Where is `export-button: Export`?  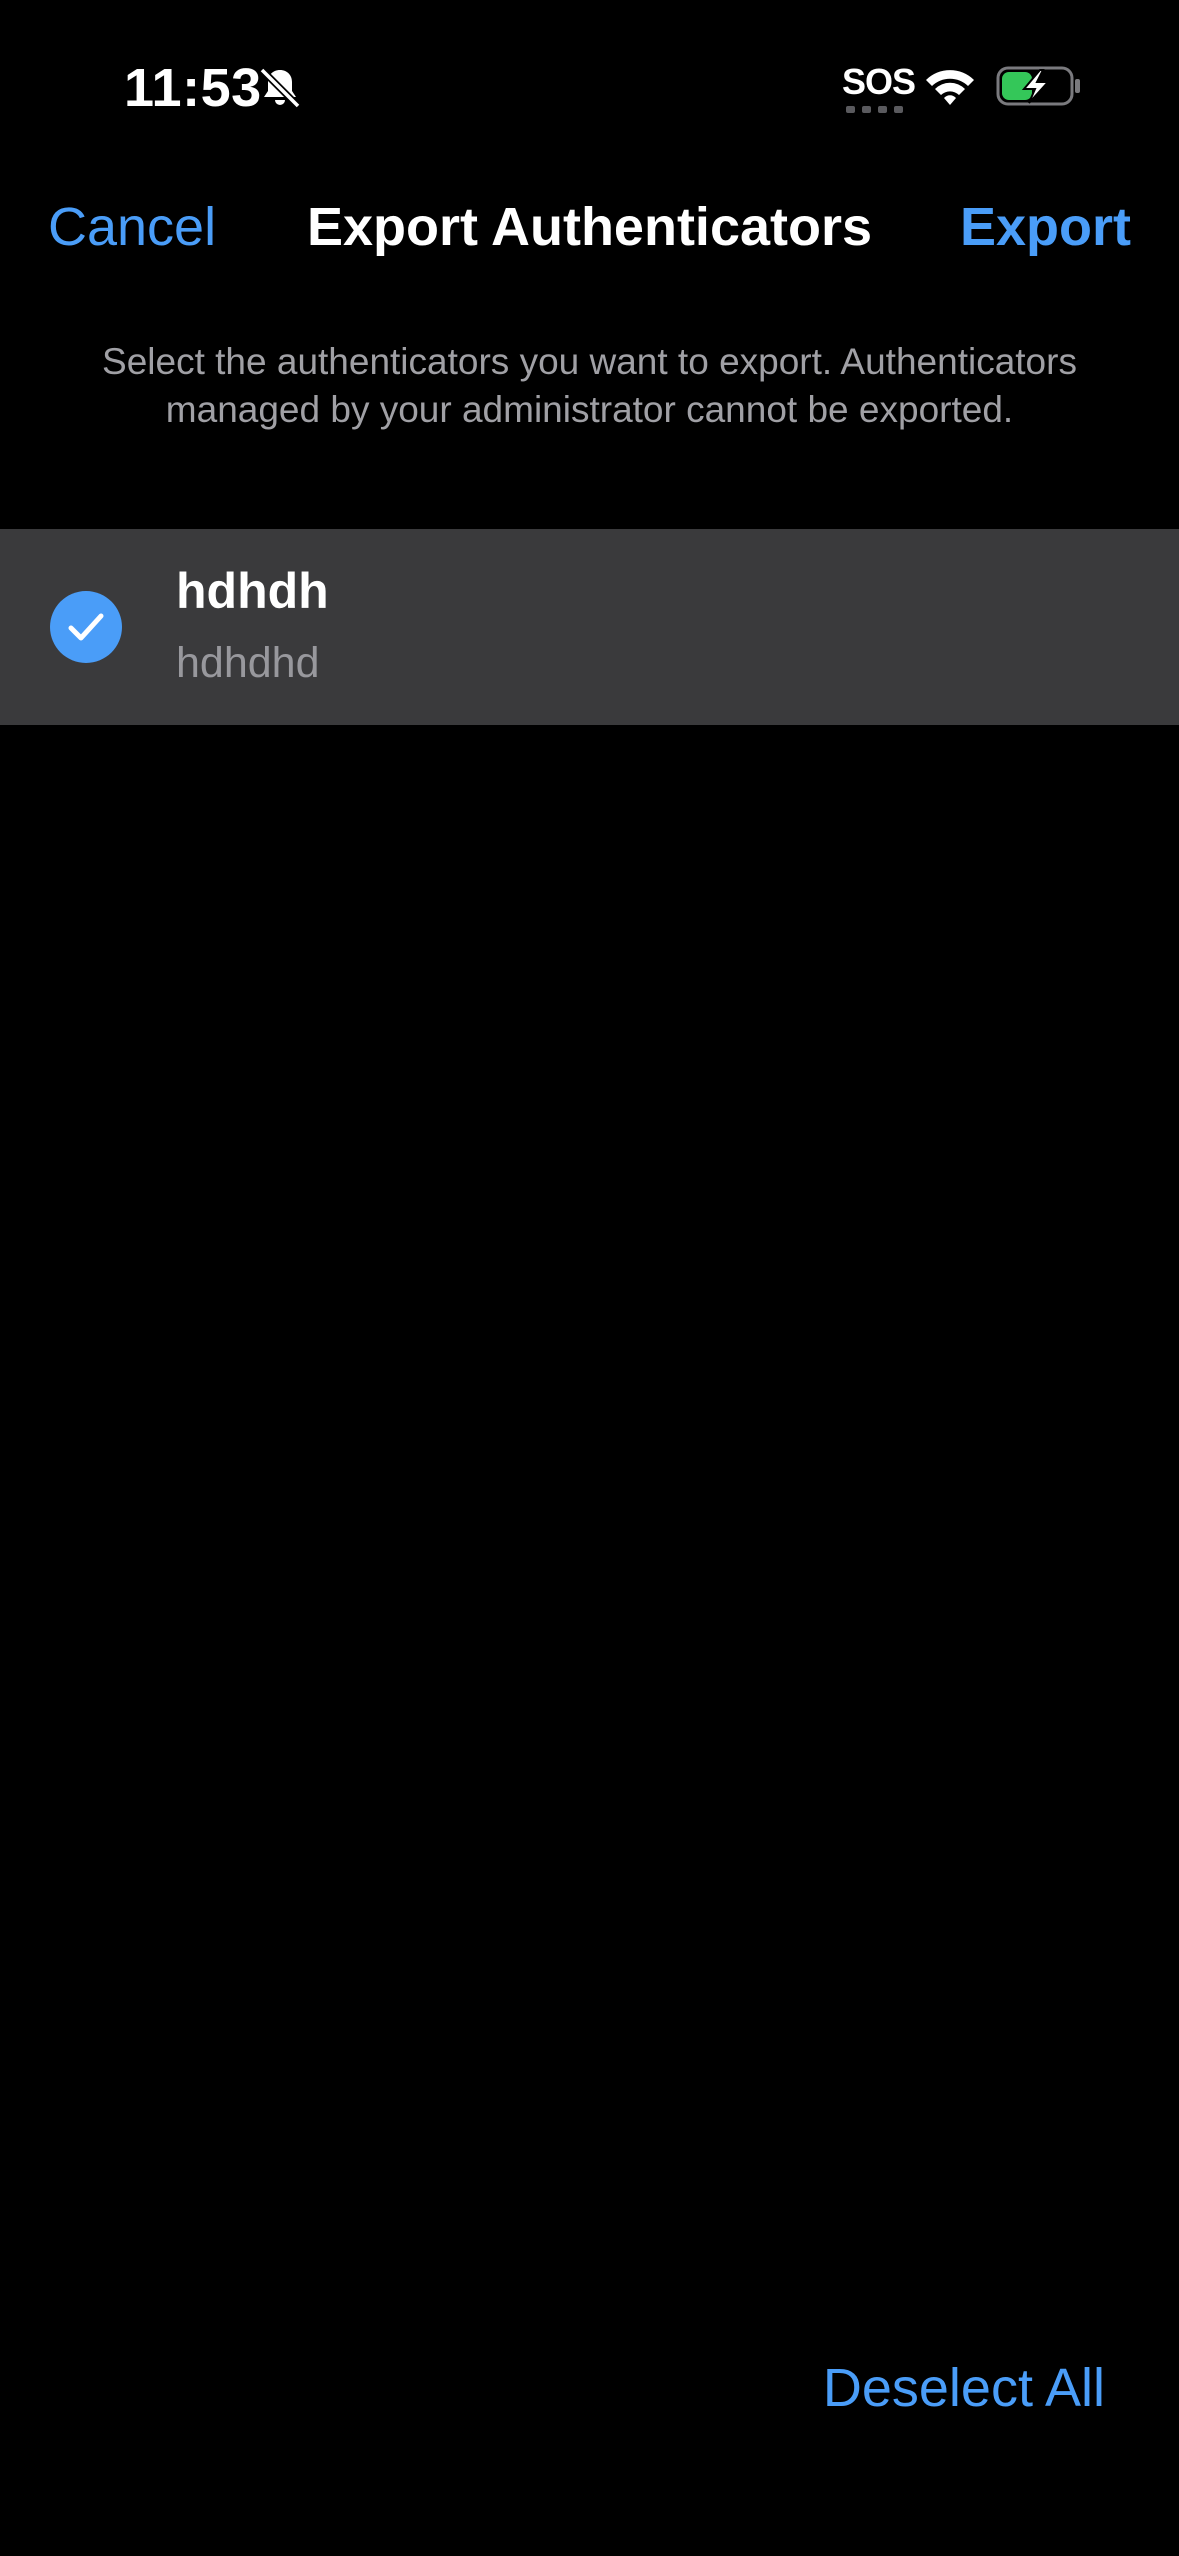
export-button: Export is located at coordinates (1045, 227).